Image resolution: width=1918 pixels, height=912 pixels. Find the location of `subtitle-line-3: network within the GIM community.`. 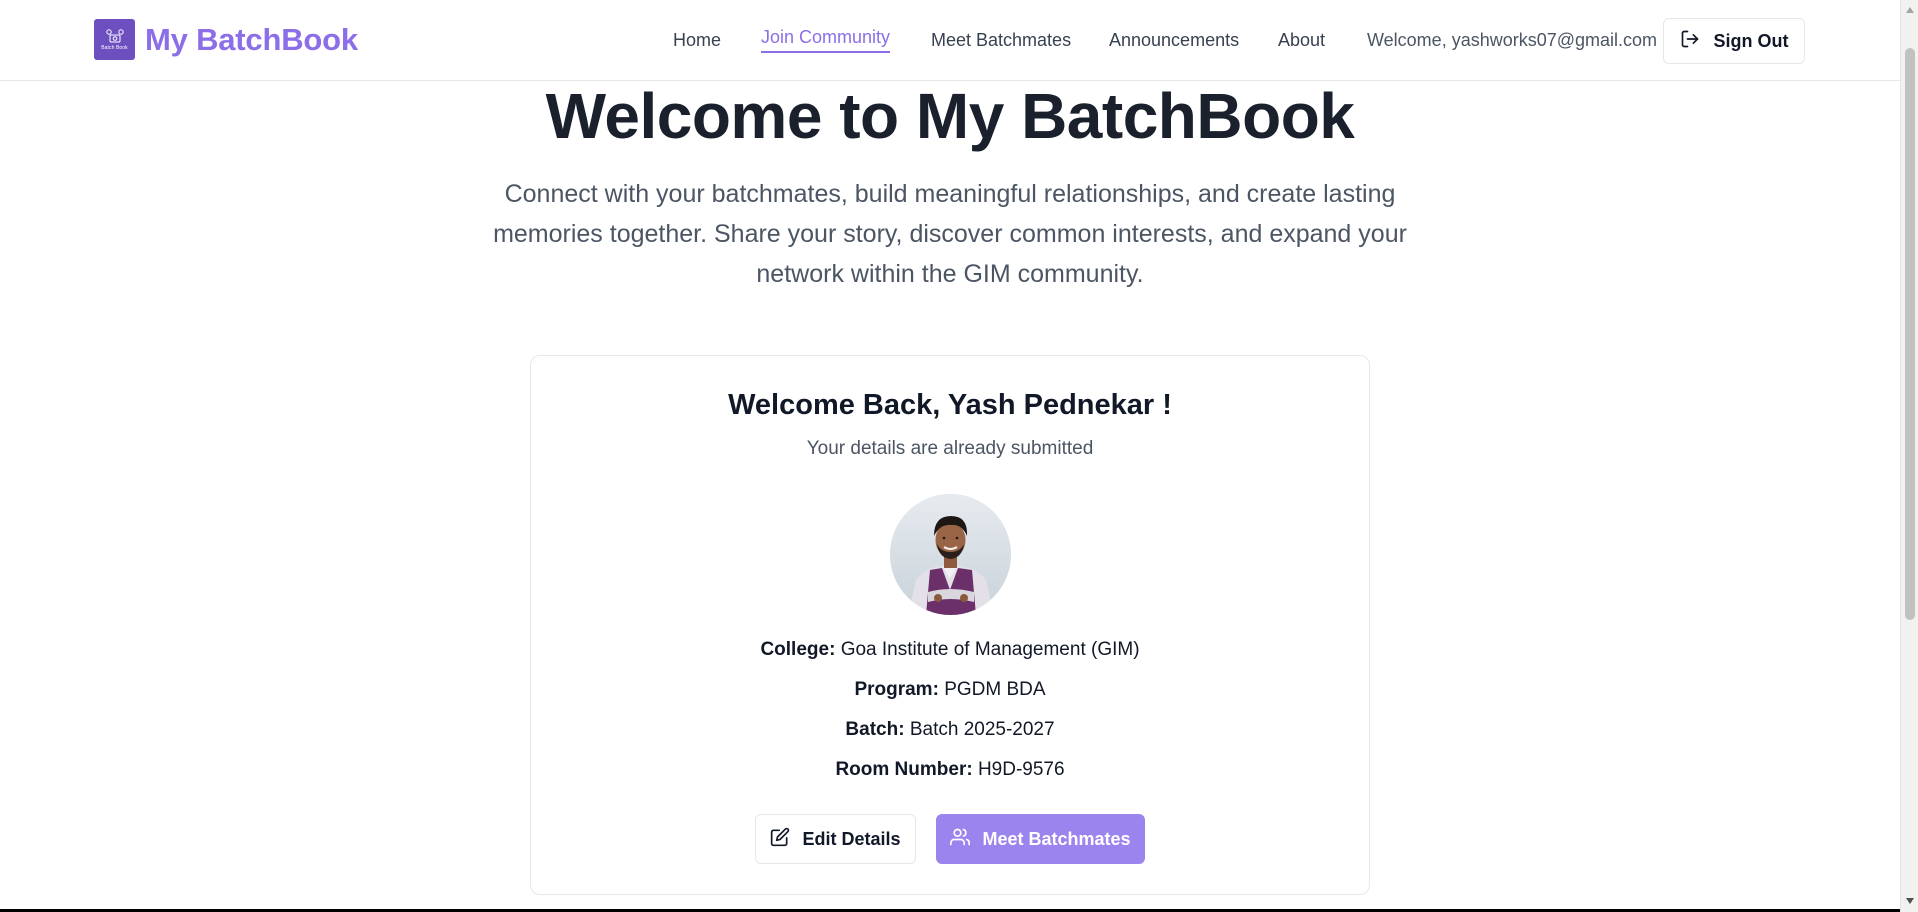

subtitle-line-3: network within the GIM community. is located at coordinates (950, 274).